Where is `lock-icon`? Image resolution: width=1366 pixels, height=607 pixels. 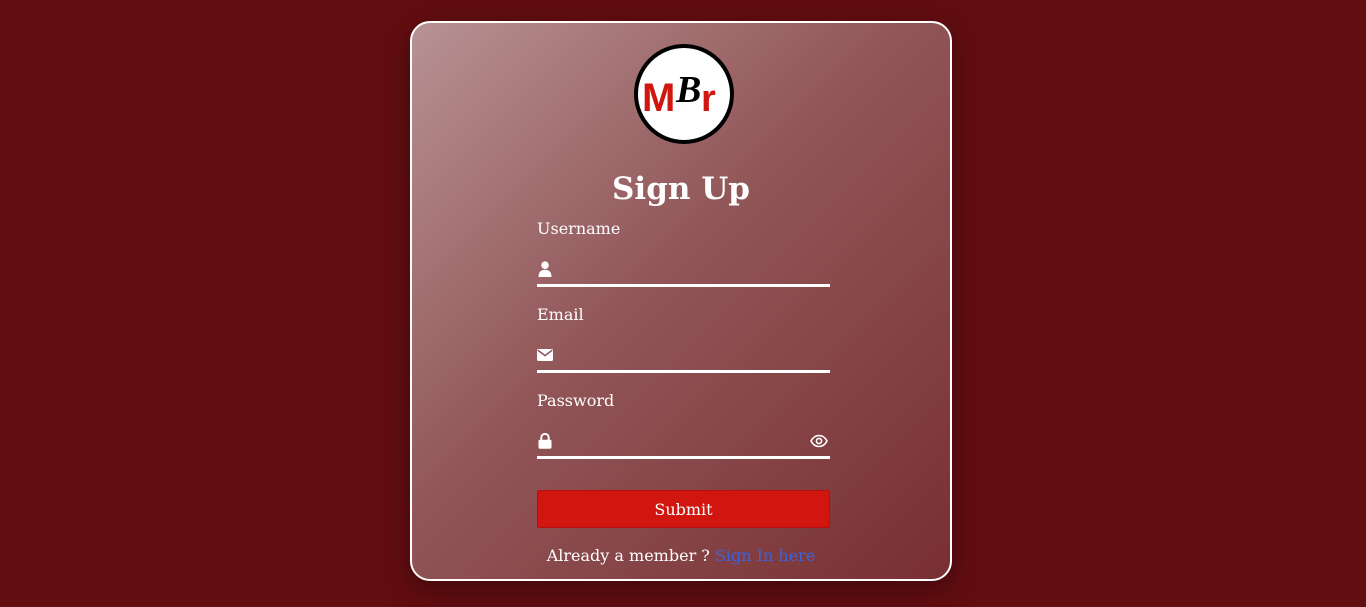
lock-icon is located at coordinates (545, 441).